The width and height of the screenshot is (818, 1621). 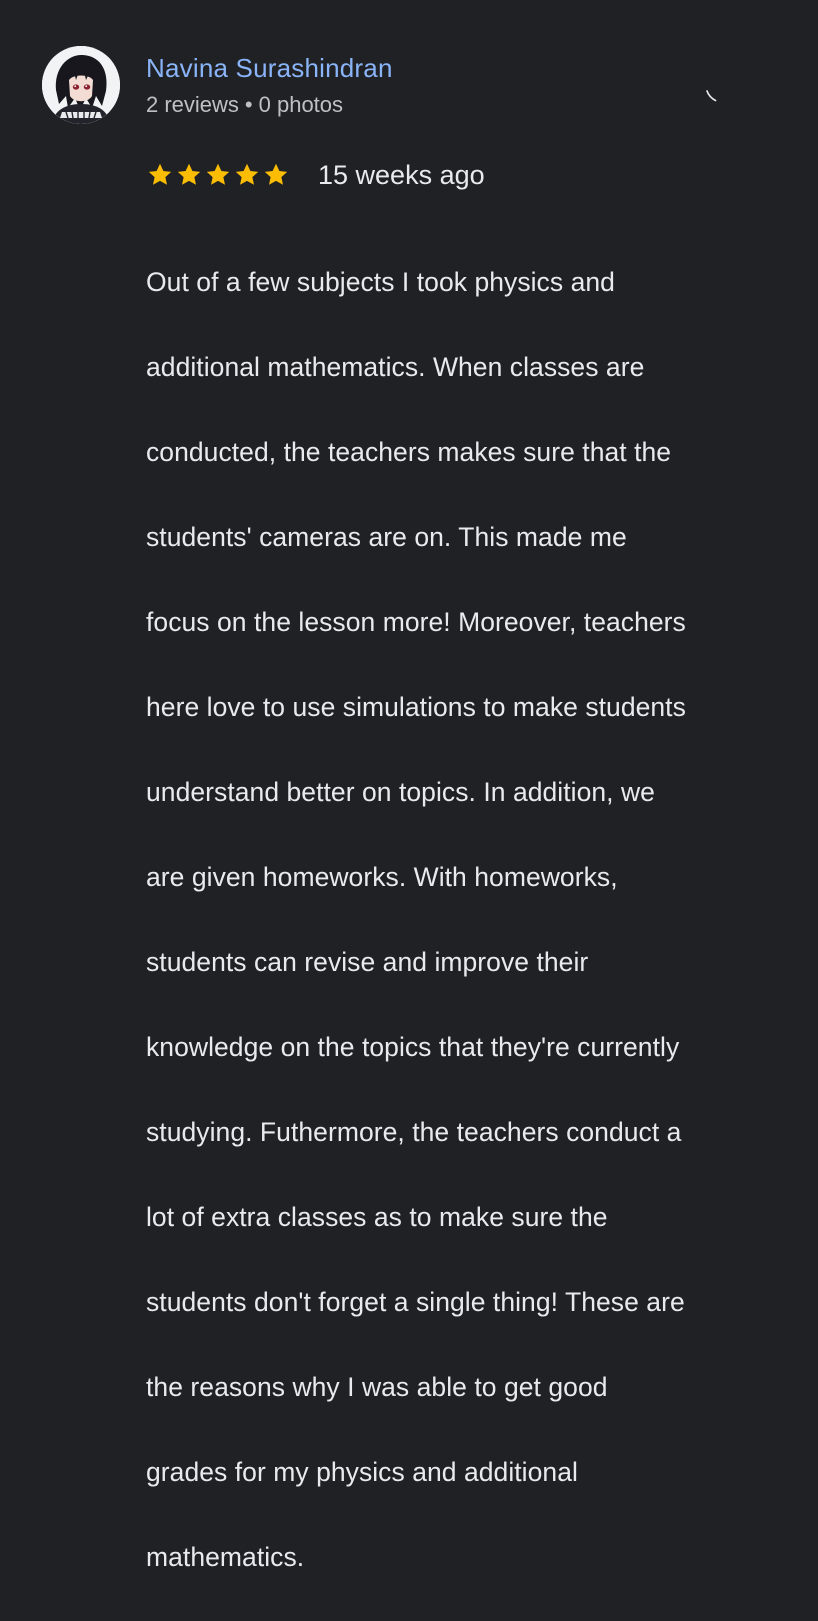 What do you see at coordinates (395, 366) in the screenshot?
I see `review-text-line: additional mathematics. When classes are` at bounding box center [395, 366].